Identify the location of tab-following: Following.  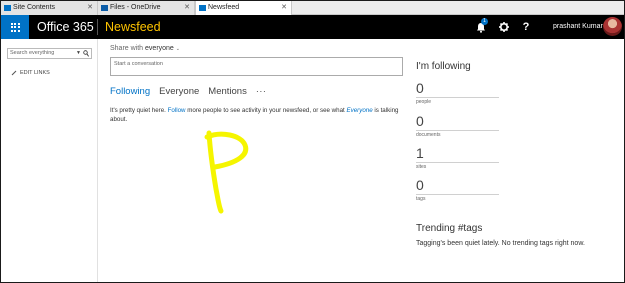
(130, 91).